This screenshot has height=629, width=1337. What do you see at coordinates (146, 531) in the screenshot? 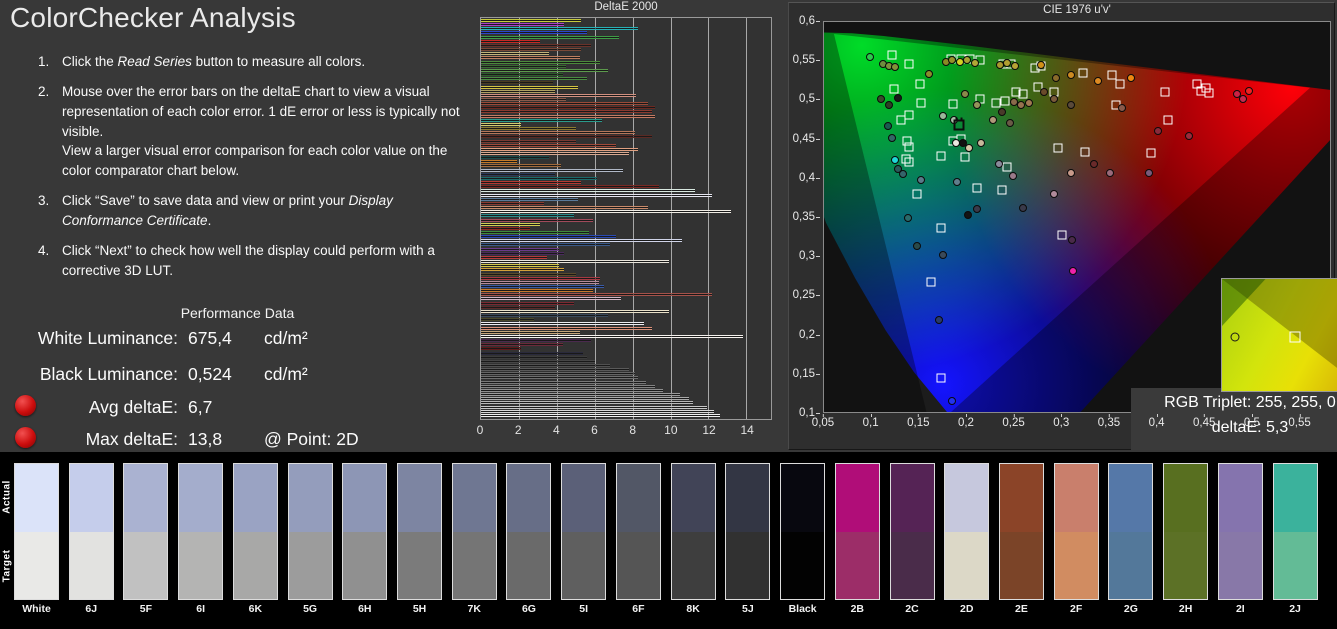
I see `comparator-swatch-5F` at bounding box center [146, 531].